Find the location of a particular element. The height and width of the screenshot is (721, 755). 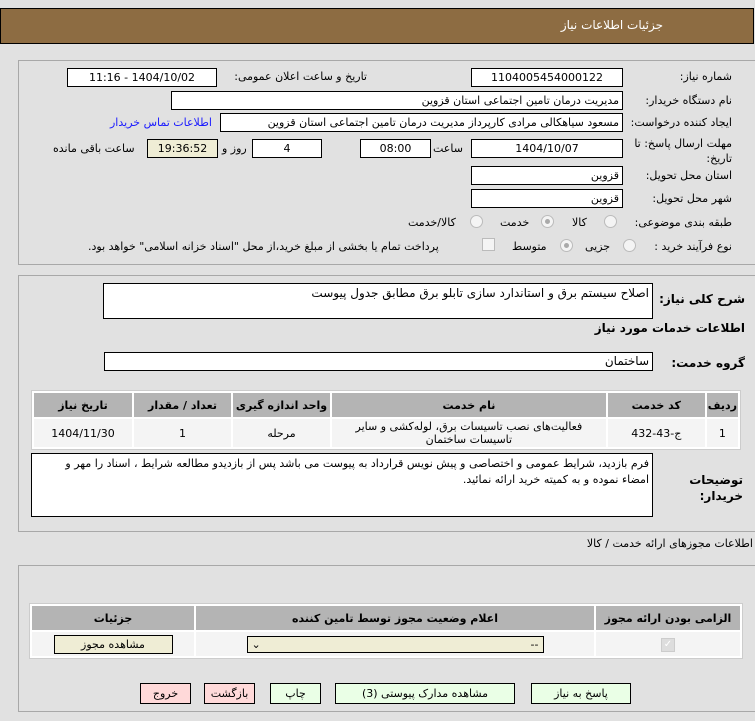

page-header: جزئیات اطلاعات نیاز is located at coordinates (377, 26).